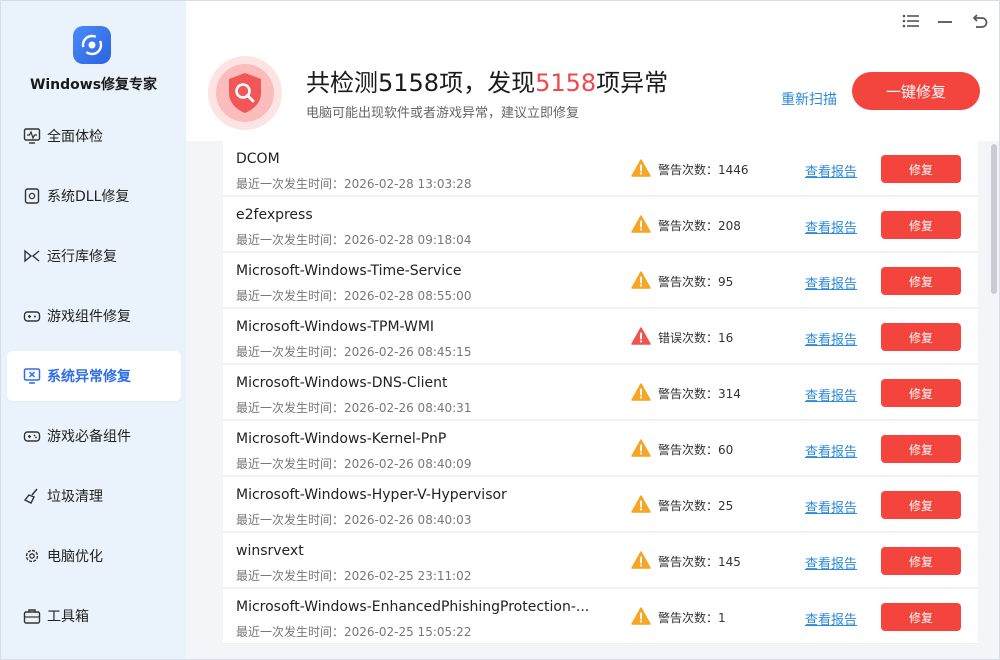 Image resolution: width=1000 pixels, height=660 pixels. What do you see at coordinates (93, 85) in the screenshot?
I see `app-title: Windows修复专家` at bounding box center [93, 85].